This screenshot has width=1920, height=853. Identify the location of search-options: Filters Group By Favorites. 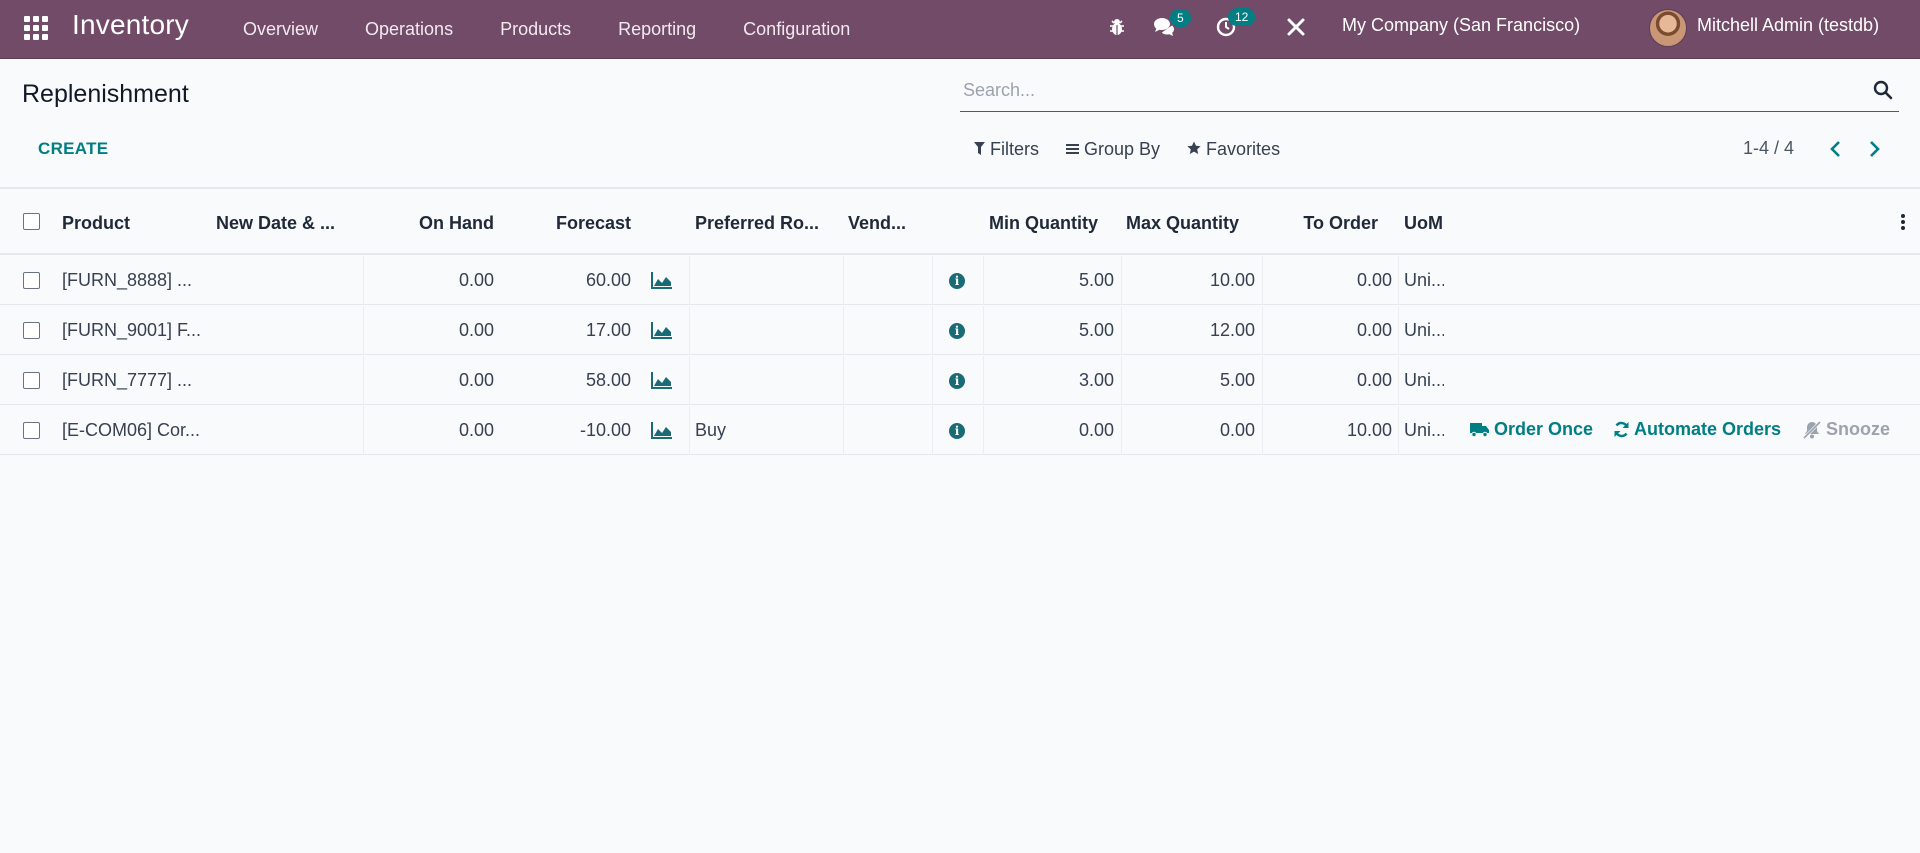
(1140, 149).